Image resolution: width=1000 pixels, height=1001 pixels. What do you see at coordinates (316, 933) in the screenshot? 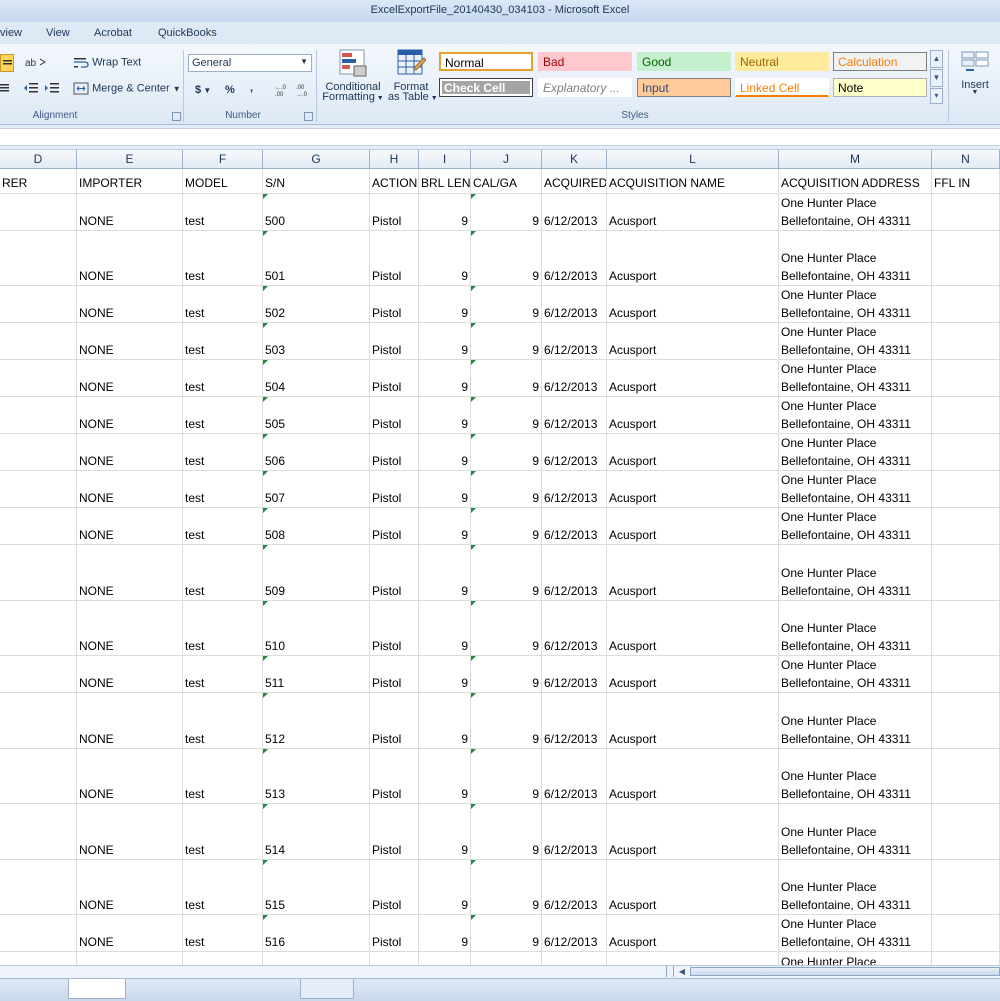
I see `table-cell: 516` at bounding box center [316, 933].